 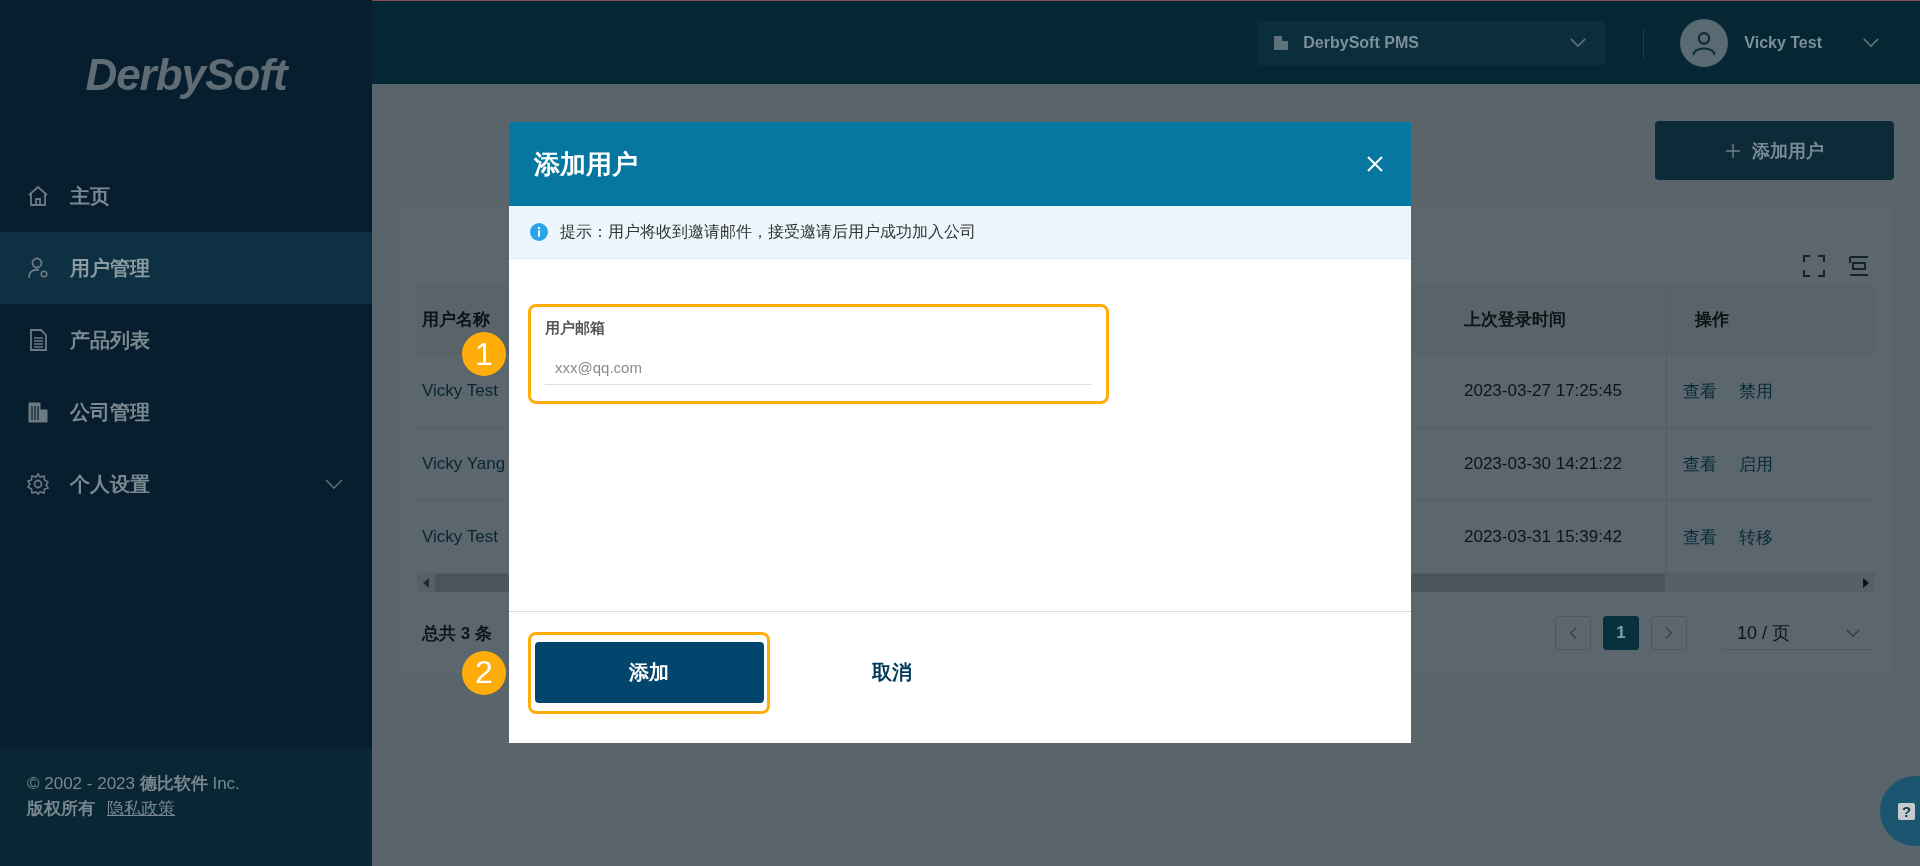 What do you see at coordinates (1756, 464) in the screenshot?
I see `row-action-link: 启用` at bounding box center [1756, 464].